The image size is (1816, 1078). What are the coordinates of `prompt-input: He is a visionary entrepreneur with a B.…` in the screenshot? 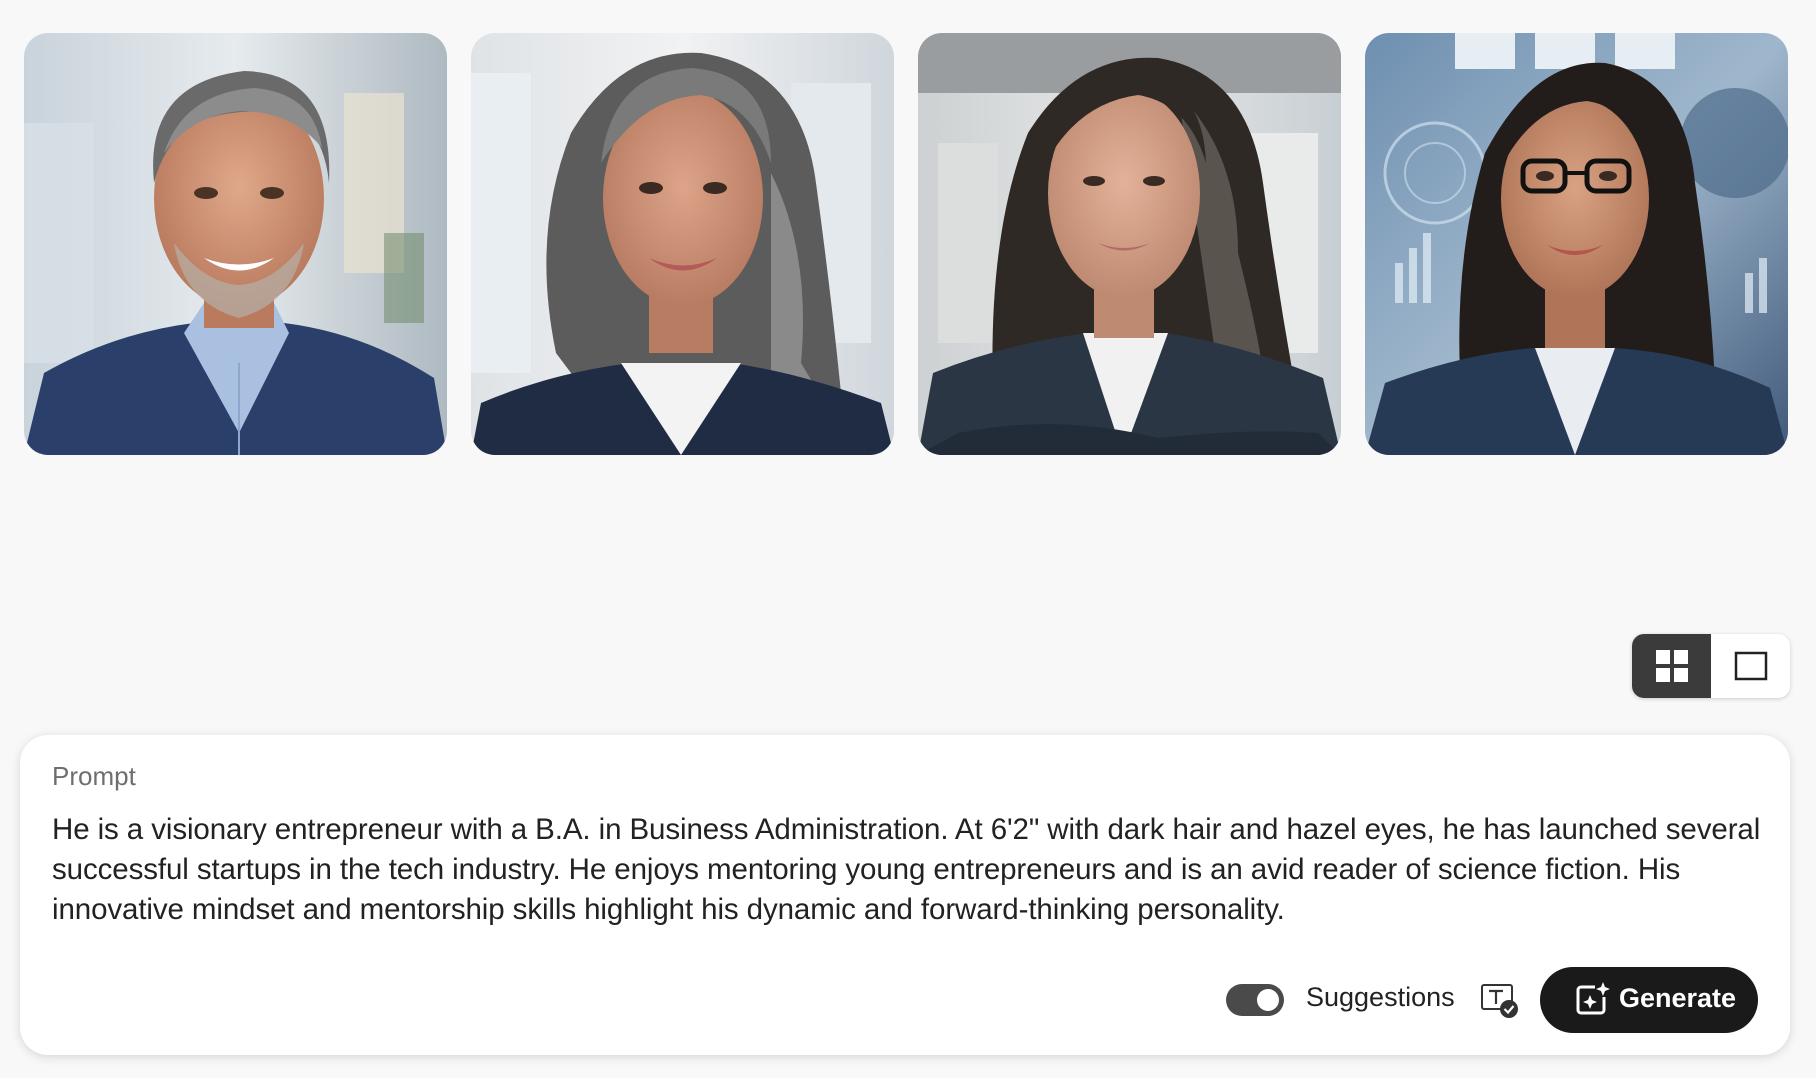 It's located at (912, 870).